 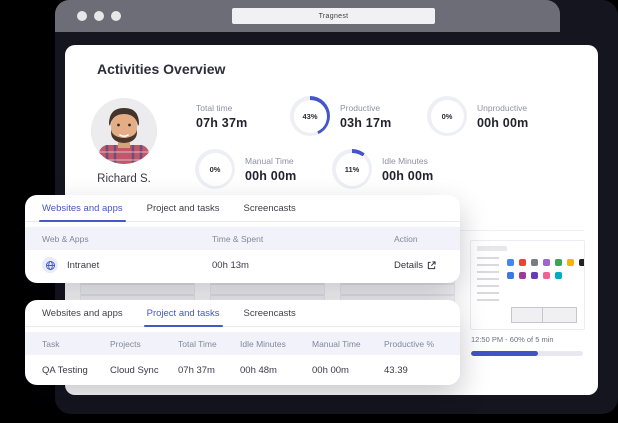 What do you see at coordinates (406, 238) in the screenshot?
I see `column-action: Action` at bounding box center [406, 238].